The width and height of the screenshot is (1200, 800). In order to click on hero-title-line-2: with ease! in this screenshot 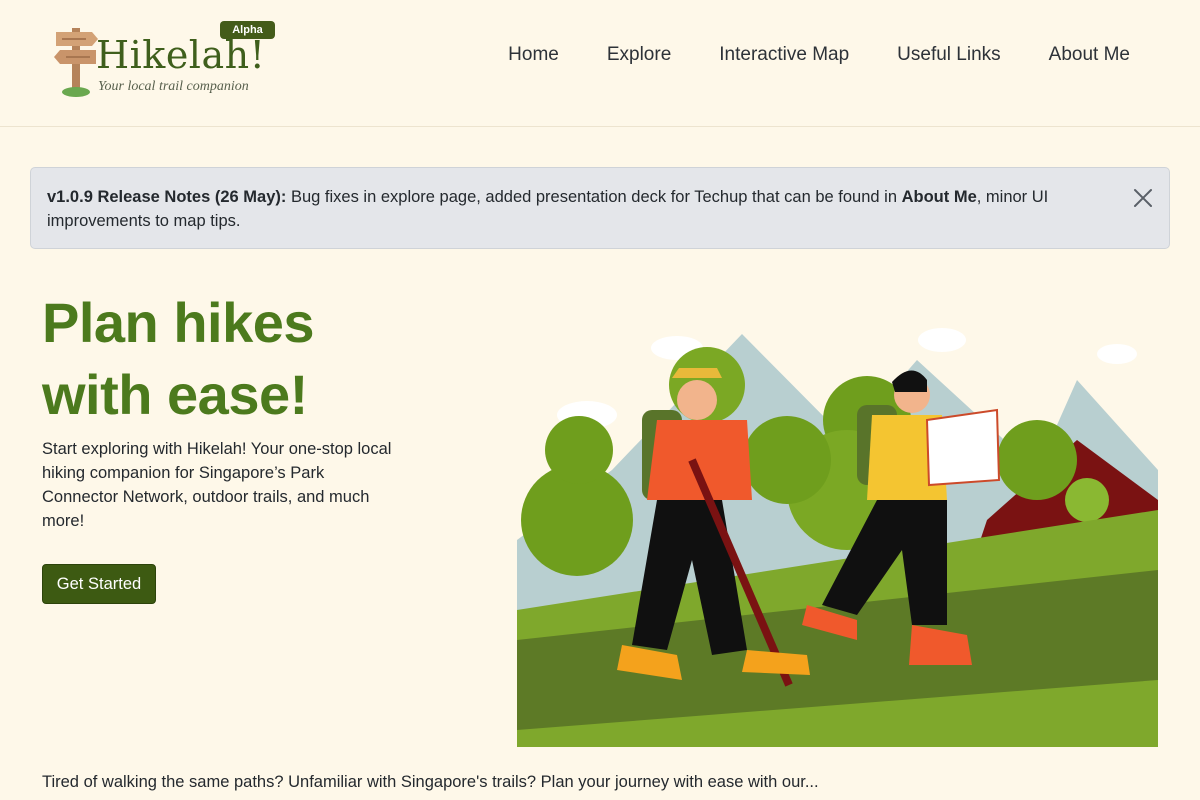, I will do `click(175, 394)`.